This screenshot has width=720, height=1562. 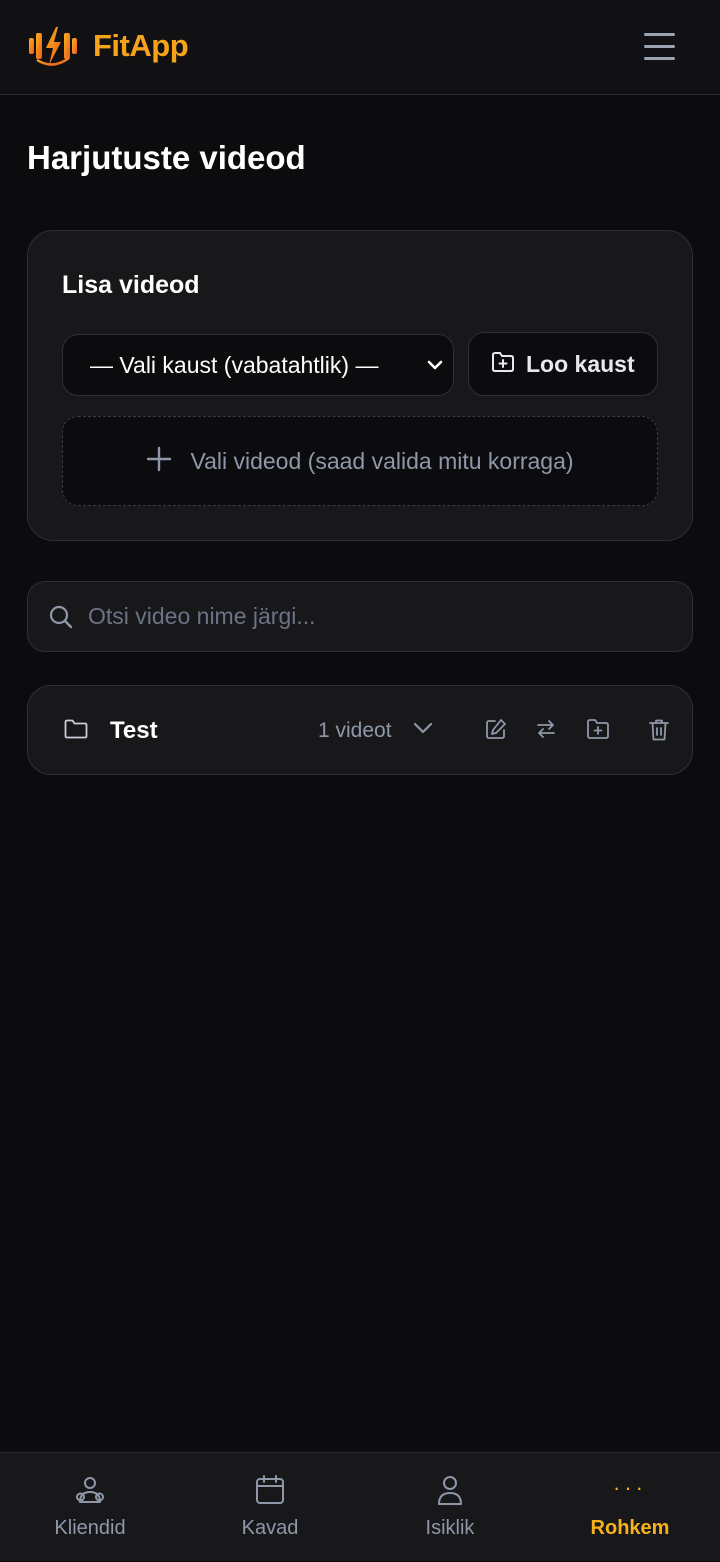 I want to click on add-videos-title: Lisa videod, so click(x=131, y=285).